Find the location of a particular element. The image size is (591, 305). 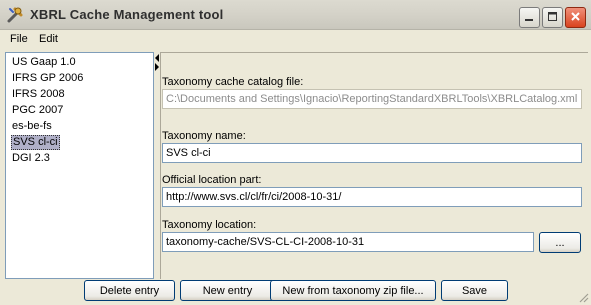

taxonomy-location-label: Taxonomy location: is located at coordinates (209, 225).